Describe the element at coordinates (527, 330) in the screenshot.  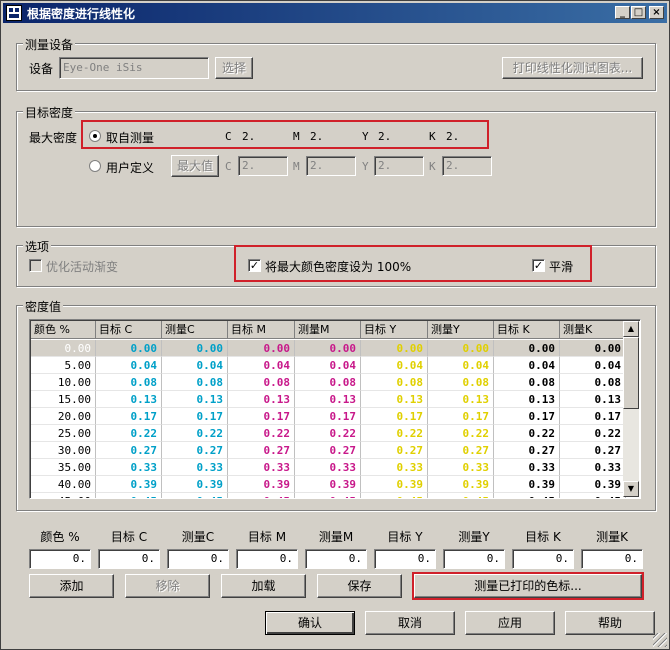
I see `column-header: 目标 K` at that location.